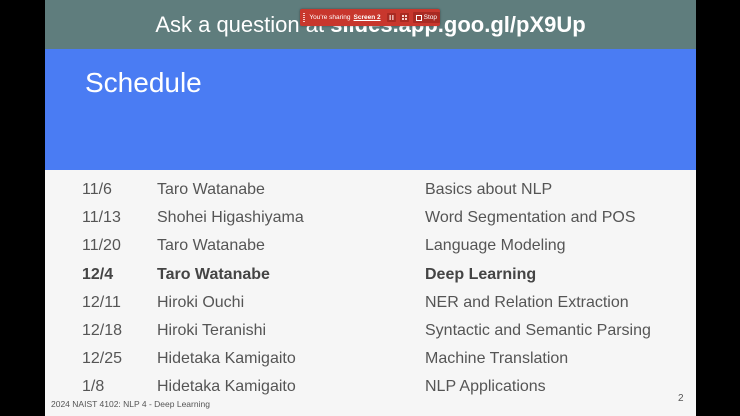  I want to click on schedule-topic: Language Modeling, so click(495, 246).